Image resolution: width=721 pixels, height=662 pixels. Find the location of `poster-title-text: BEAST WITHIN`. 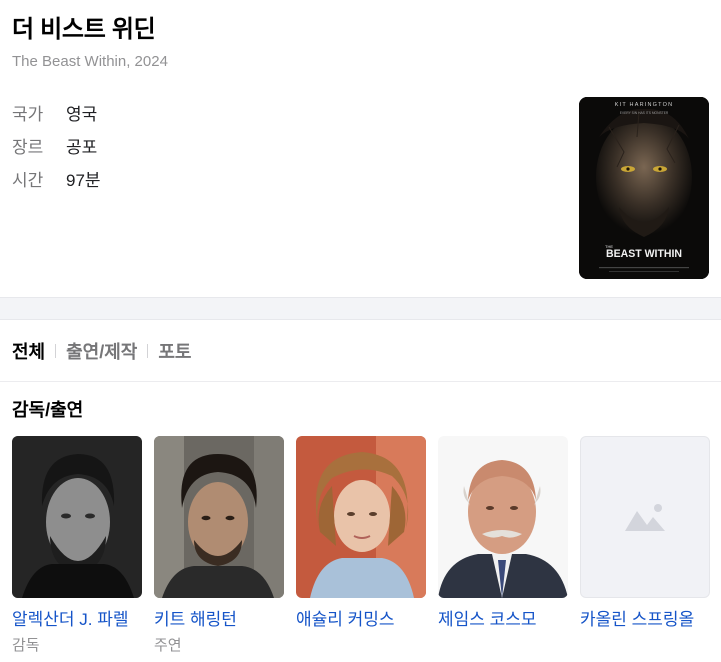

poster-title-text: BEAST WITHIN is located at coordinates (644, 254).